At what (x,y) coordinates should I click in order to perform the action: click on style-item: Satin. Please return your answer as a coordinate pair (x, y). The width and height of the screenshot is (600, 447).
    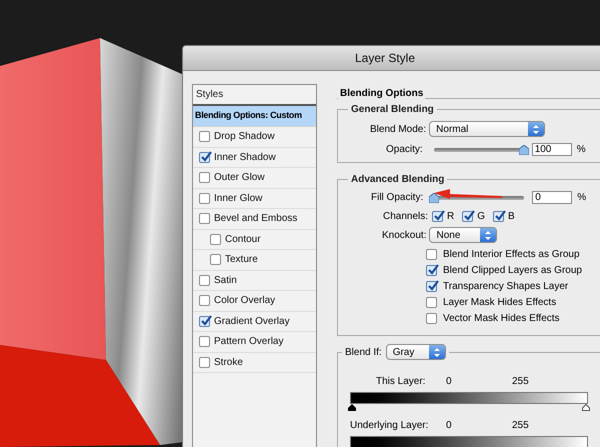
    Looking at the image, I should click on (225, 280).